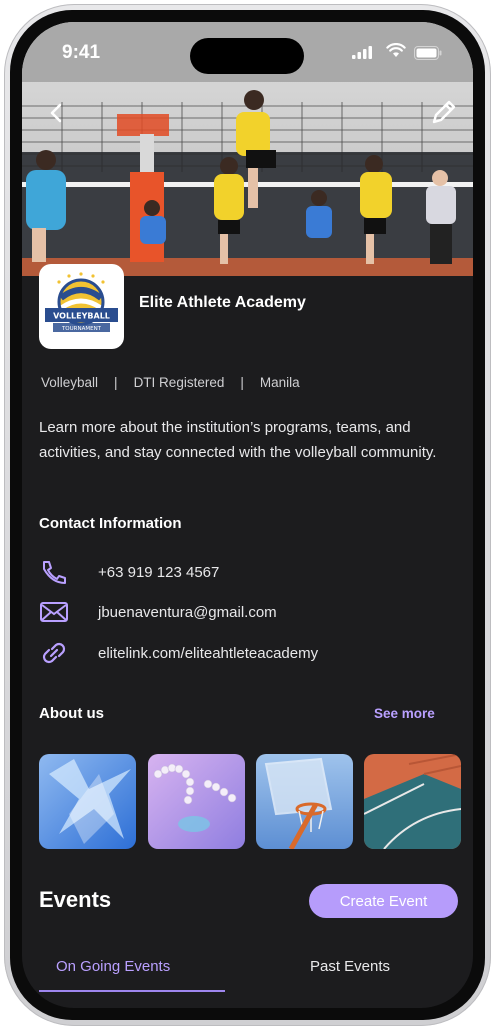  I want to click on contact-email: jbuenaventura@gmail.com, so click(187, 612).